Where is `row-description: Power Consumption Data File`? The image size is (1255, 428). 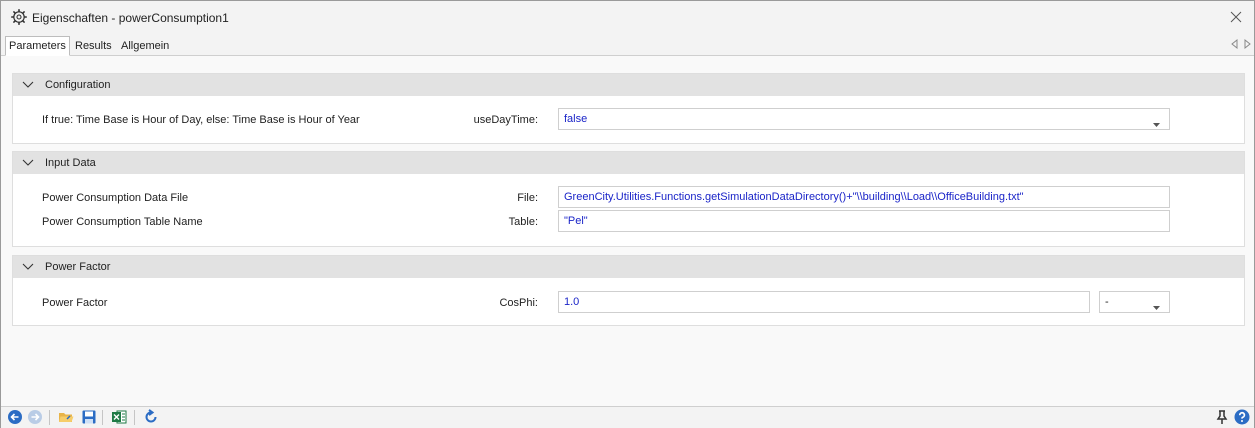
row-description: Power Consumption Data File is located at coordinates (115, 198).